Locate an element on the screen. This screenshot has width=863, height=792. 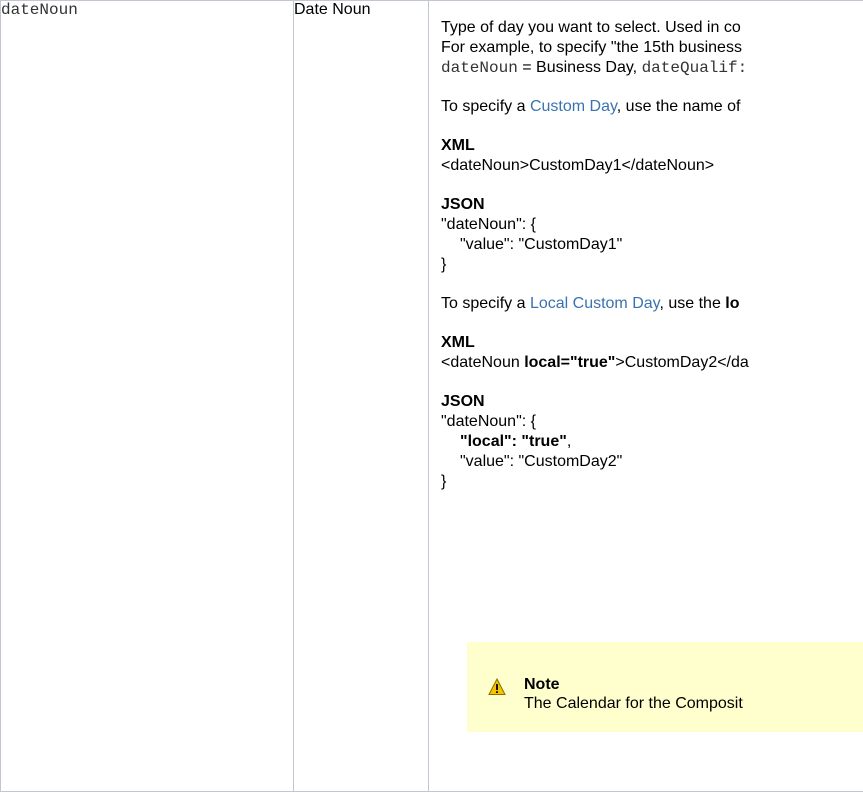
code-date-noun: dateNoun is located at coordinates (479, 68).